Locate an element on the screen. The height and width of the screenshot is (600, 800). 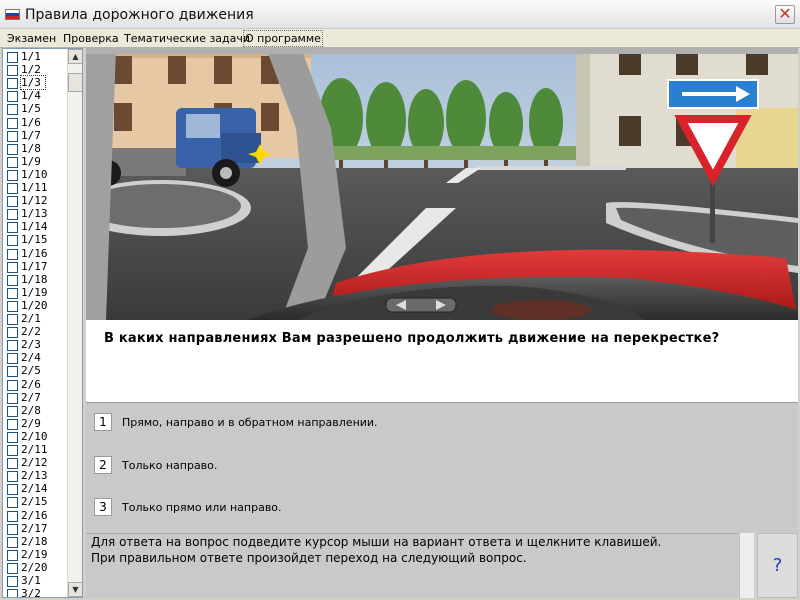
list-item: 2/5 is located at coordinates (36, 371).